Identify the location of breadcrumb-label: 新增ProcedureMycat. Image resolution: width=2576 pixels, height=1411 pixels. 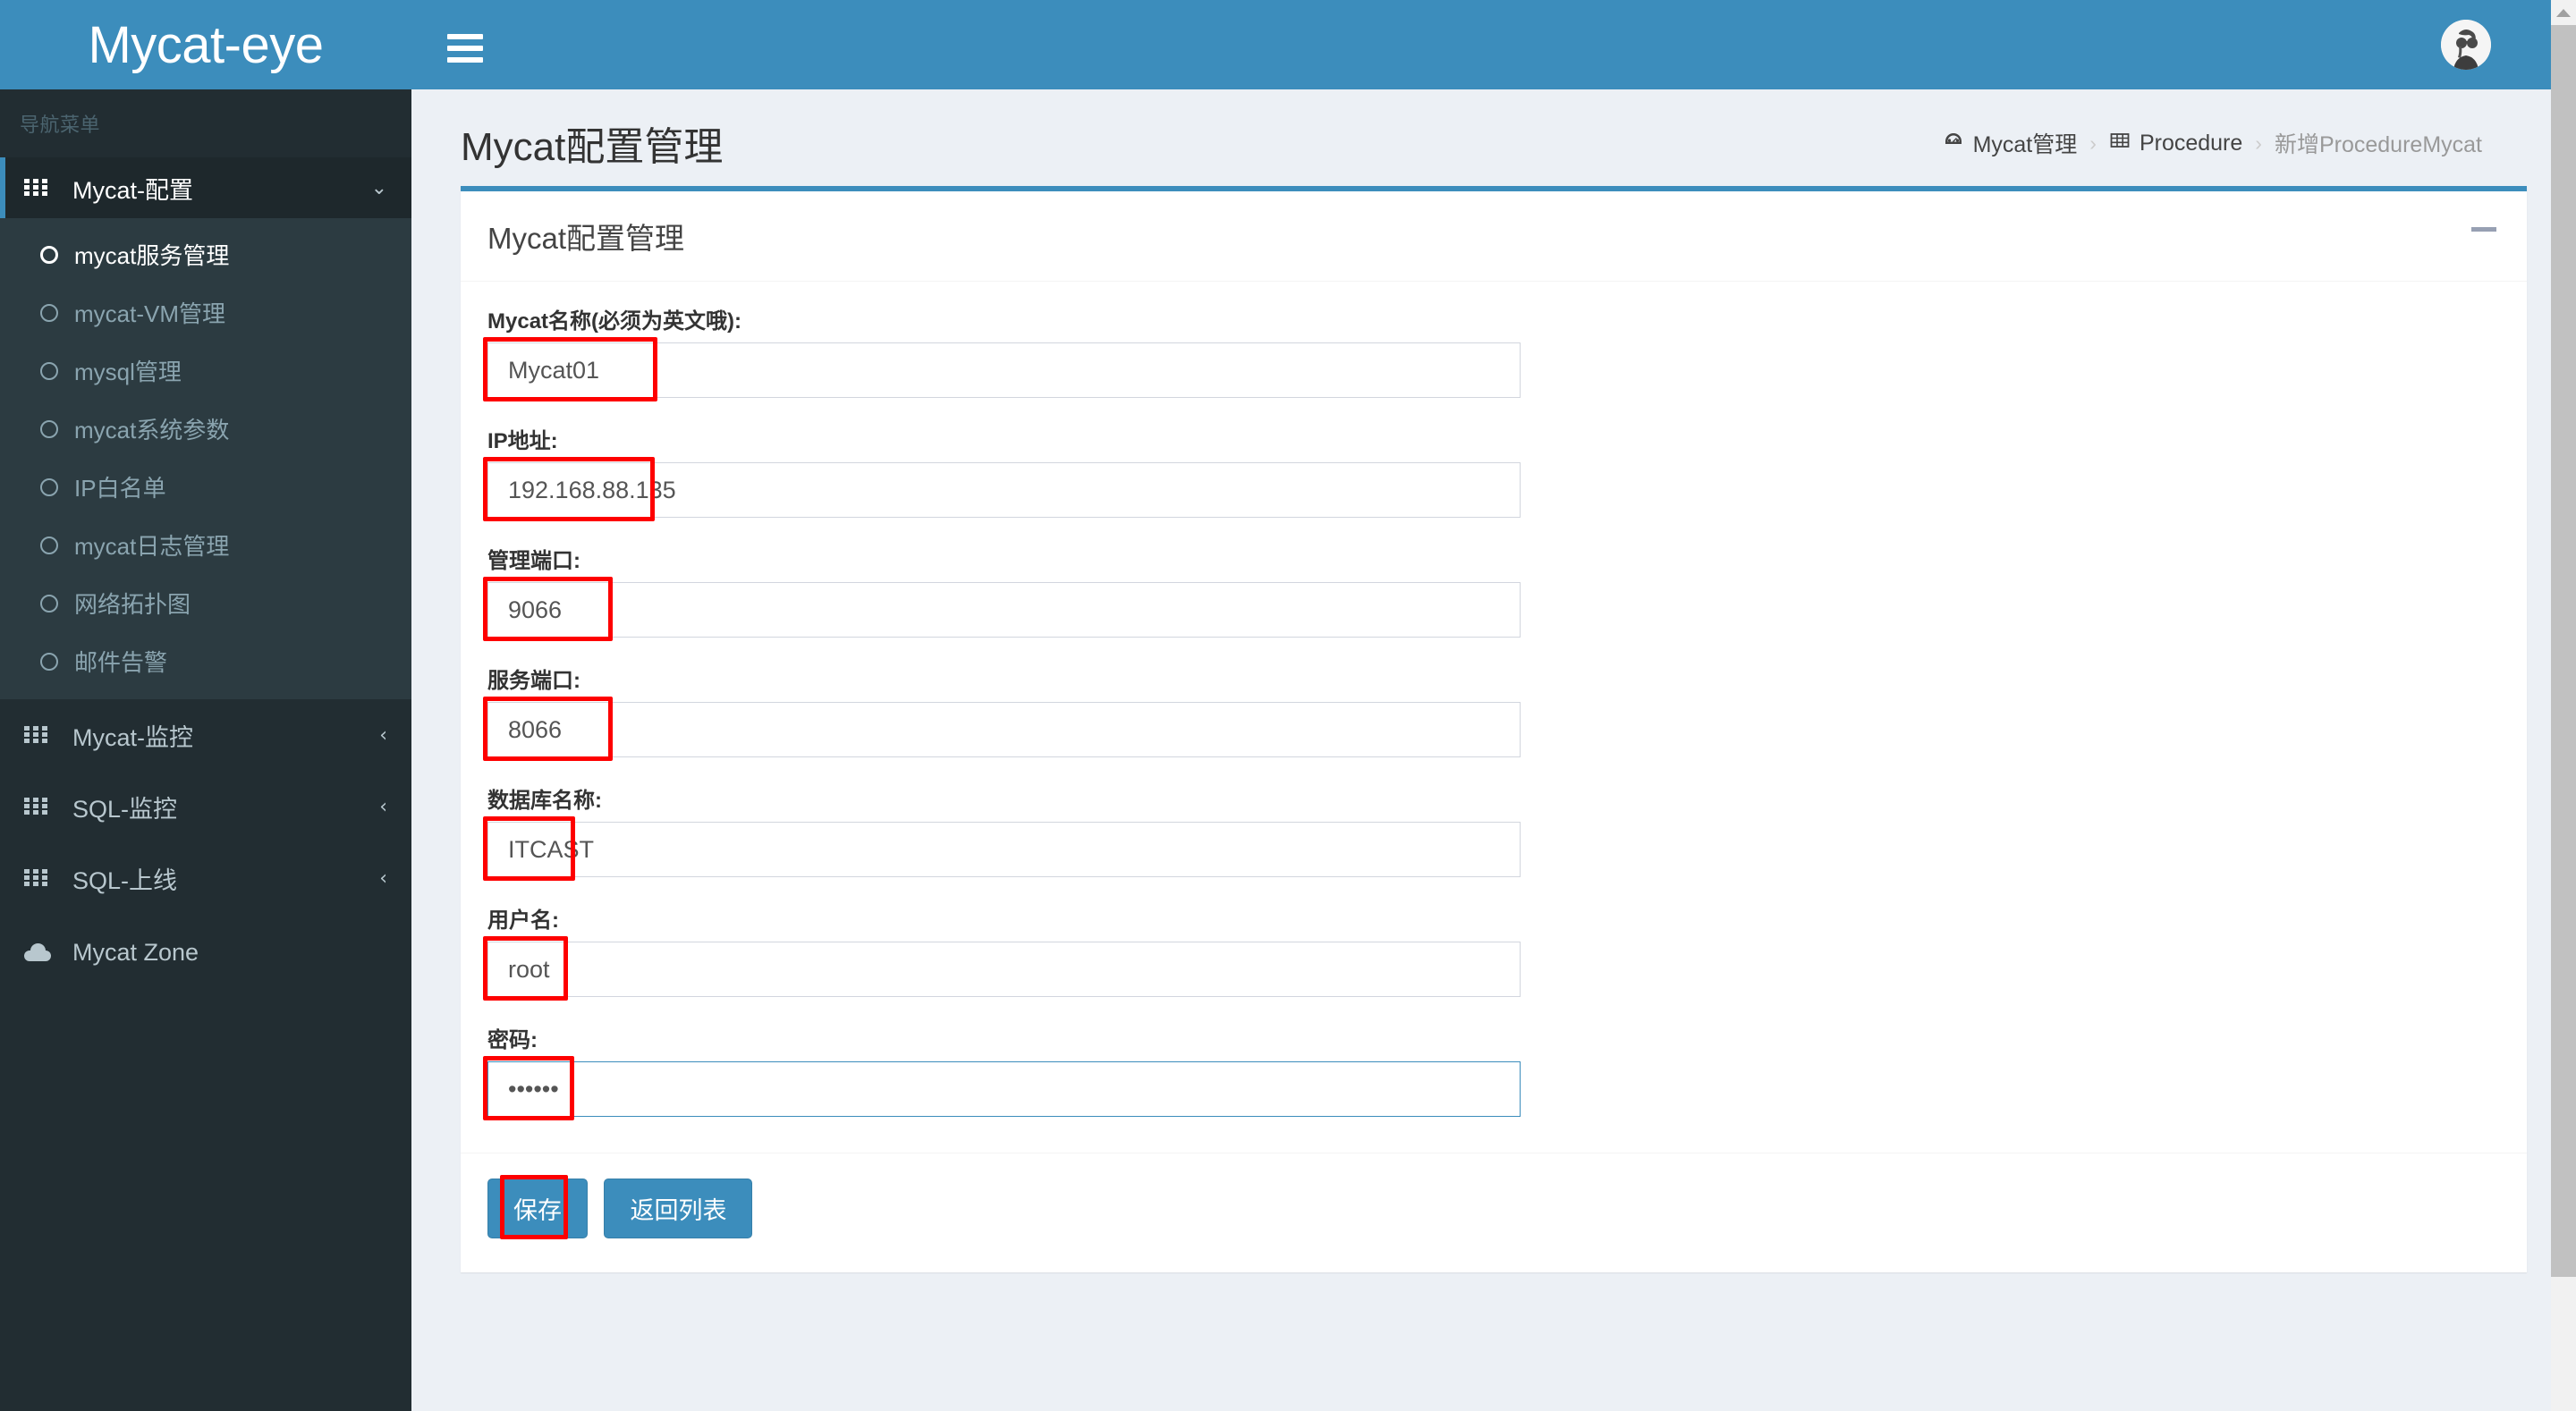
(2378, 145).